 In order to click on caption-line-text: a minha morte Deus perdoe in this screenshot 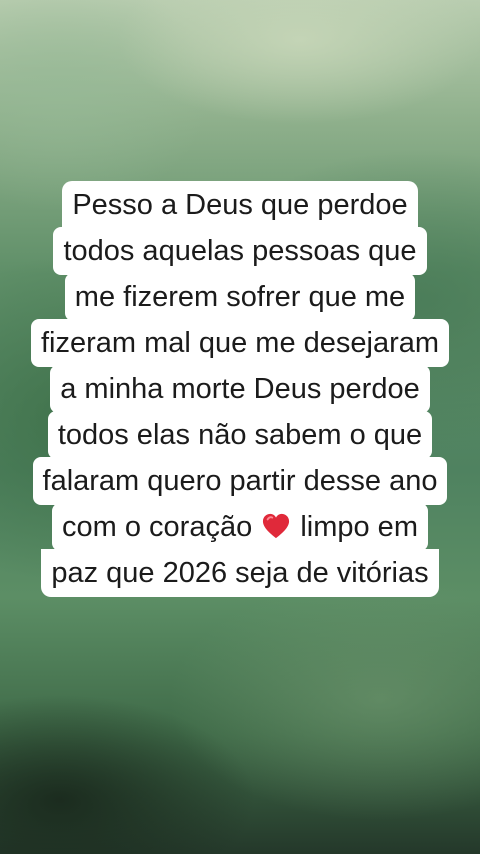, I will do `click(240, 389)`.